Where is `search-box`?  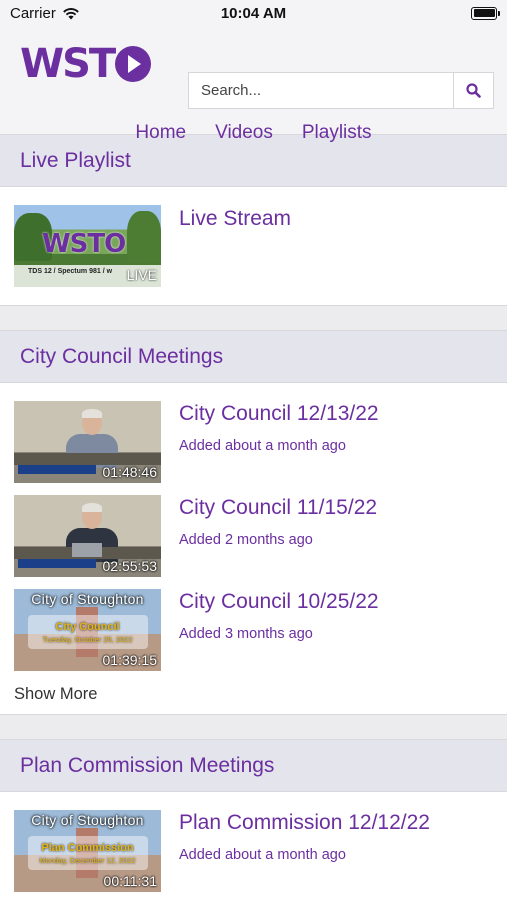
search-box is located at coordinates (341, 90).